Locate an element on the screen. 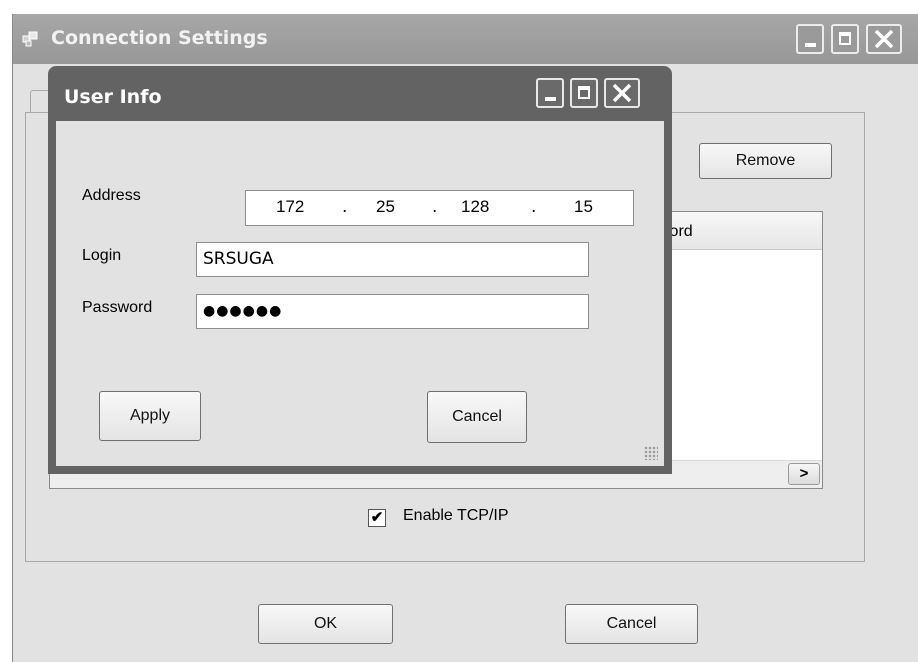 The height and width of the screenshot is (662, 918). apply-button: Apply is located at coordinates (150, 416).